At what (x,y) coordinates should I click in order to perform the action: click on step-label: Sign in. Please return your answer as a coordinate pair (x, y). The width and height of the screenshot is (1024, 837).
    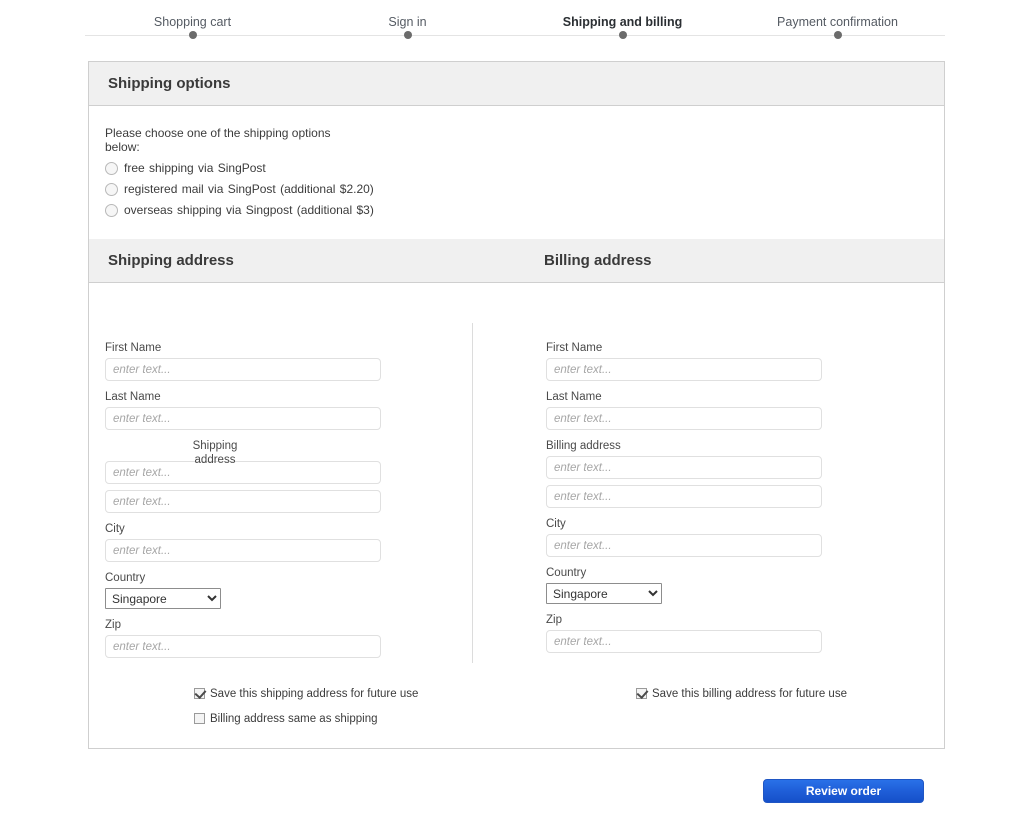
    Looking at the image, I should click on (407, 22).